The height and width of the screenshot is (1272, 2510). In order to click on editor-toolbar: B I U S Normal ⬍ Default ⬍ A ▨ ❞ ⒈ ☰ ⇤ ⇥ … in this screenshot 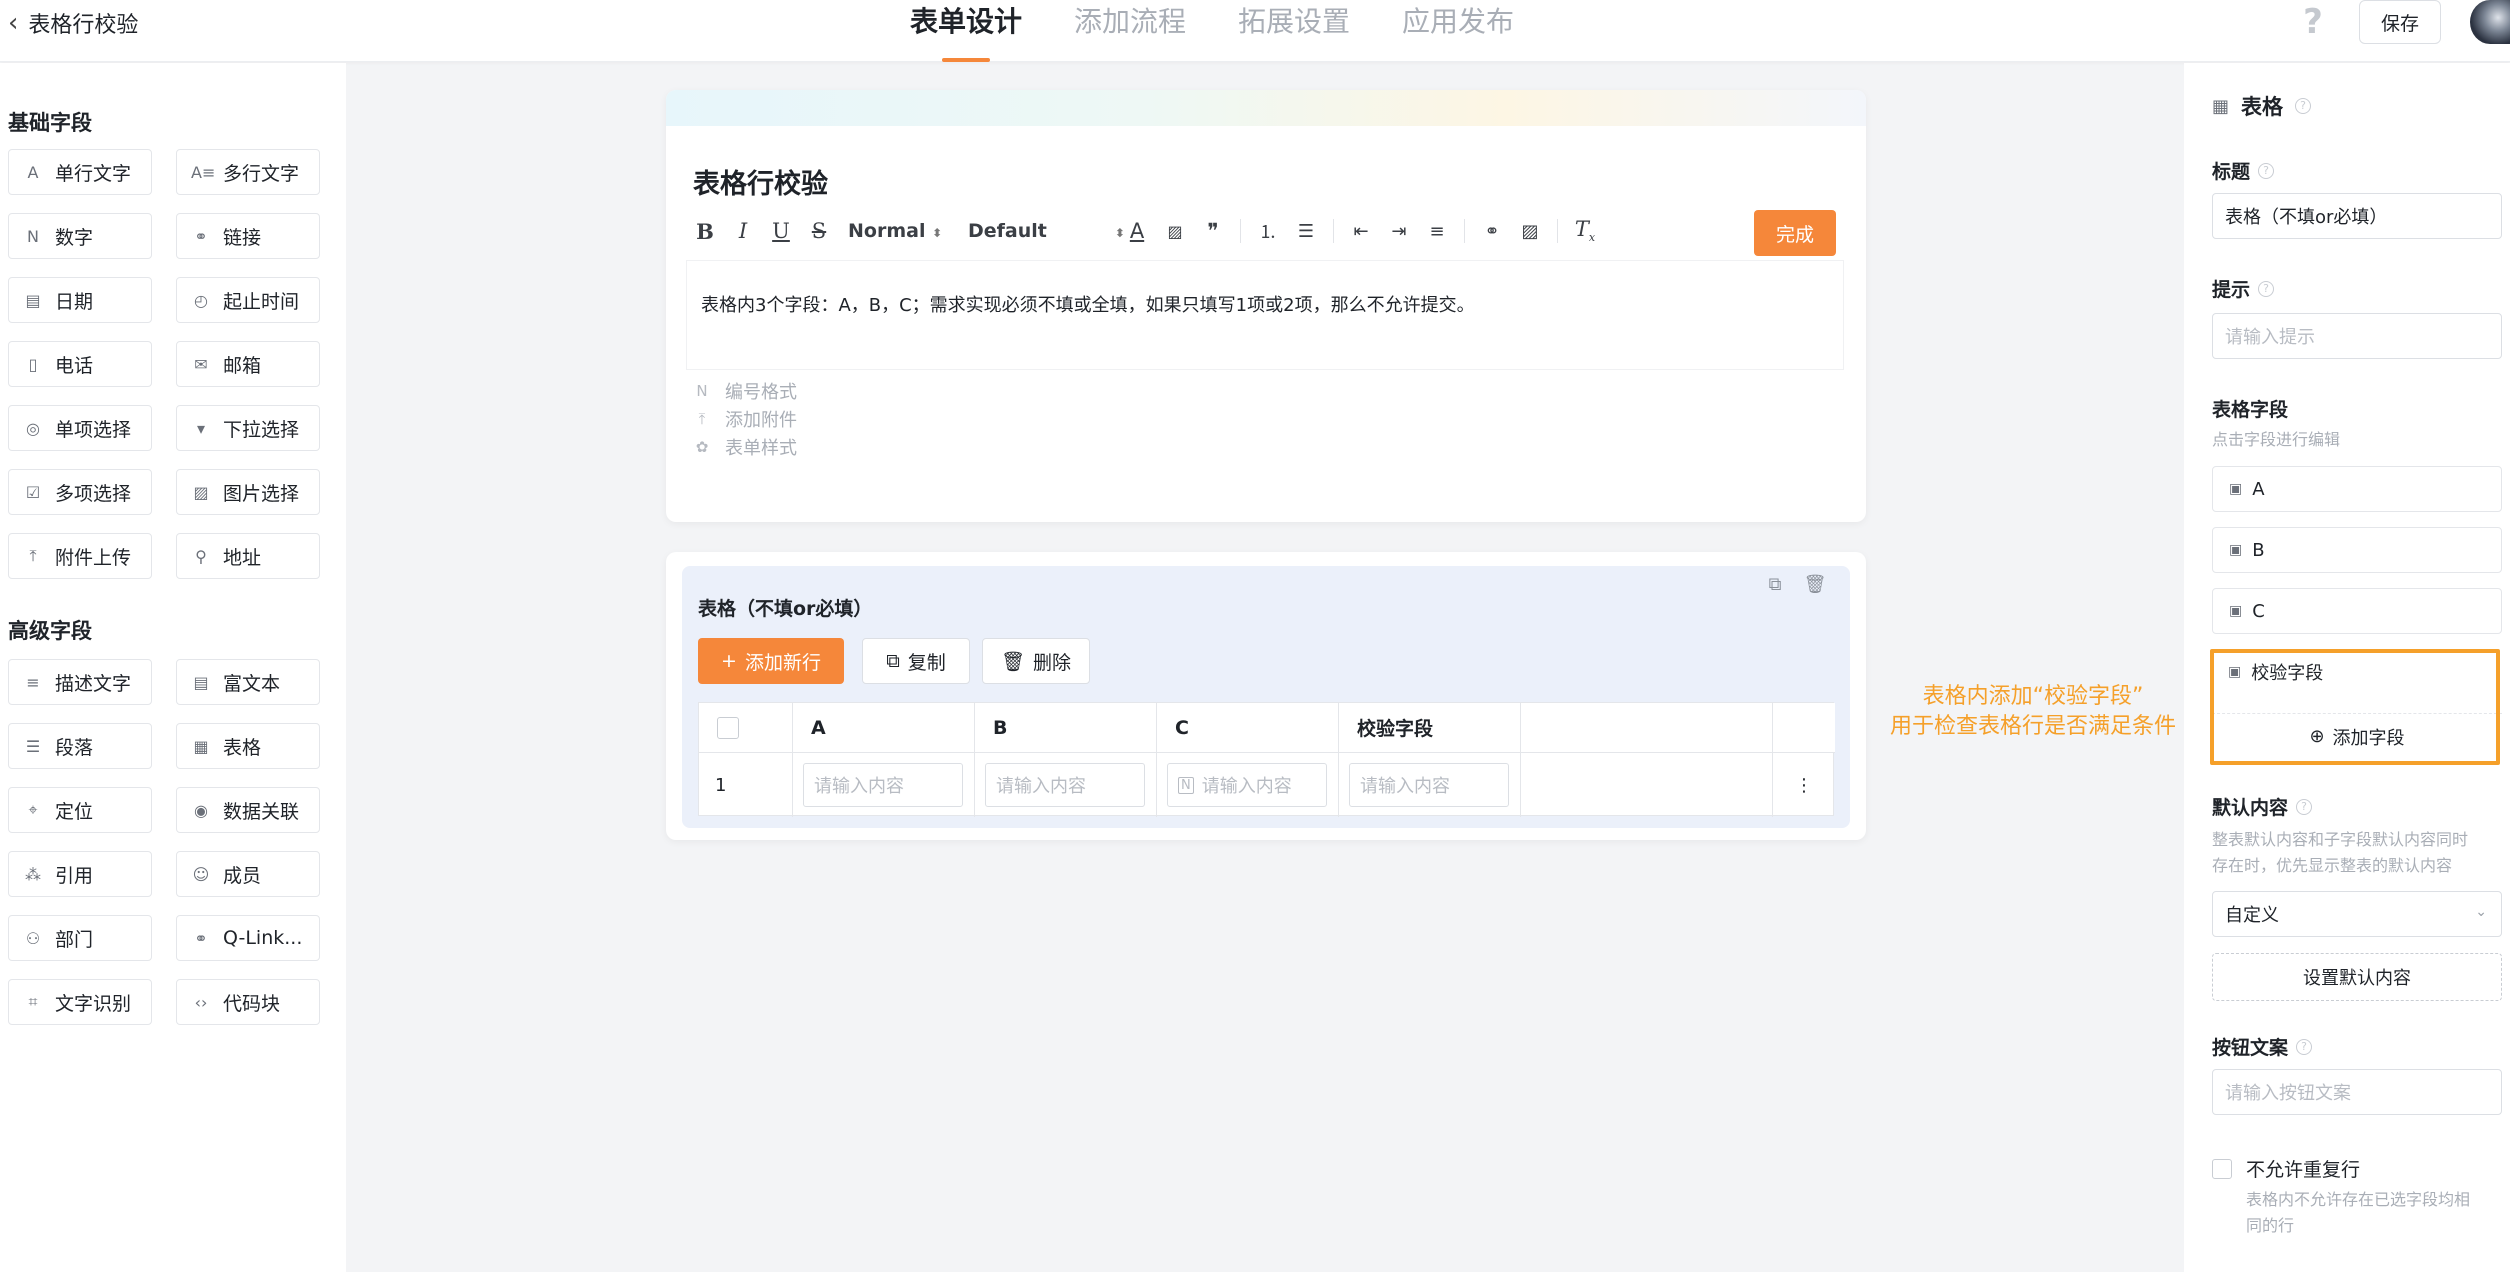, I will do `click(1265, 231)`.